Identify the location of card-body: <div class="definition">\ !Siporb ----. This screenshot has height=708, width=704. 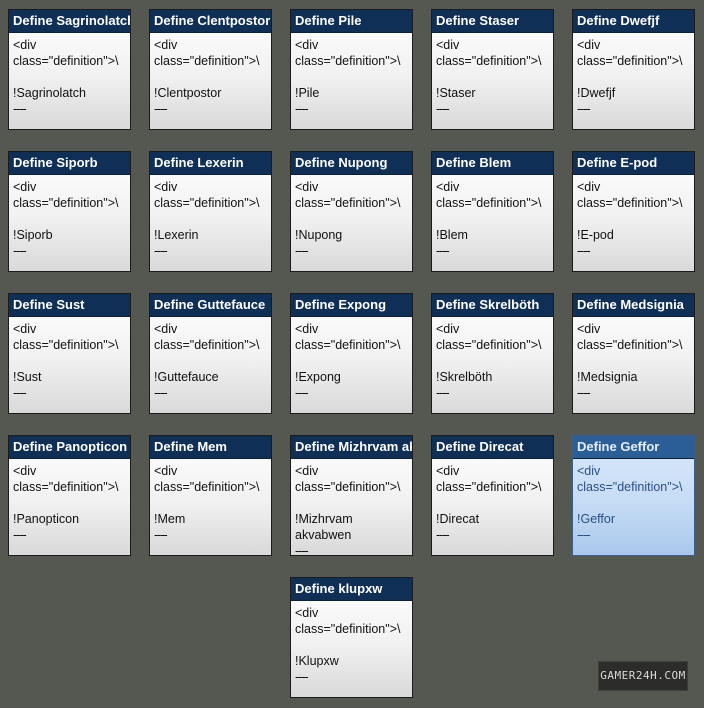
(69, 217).